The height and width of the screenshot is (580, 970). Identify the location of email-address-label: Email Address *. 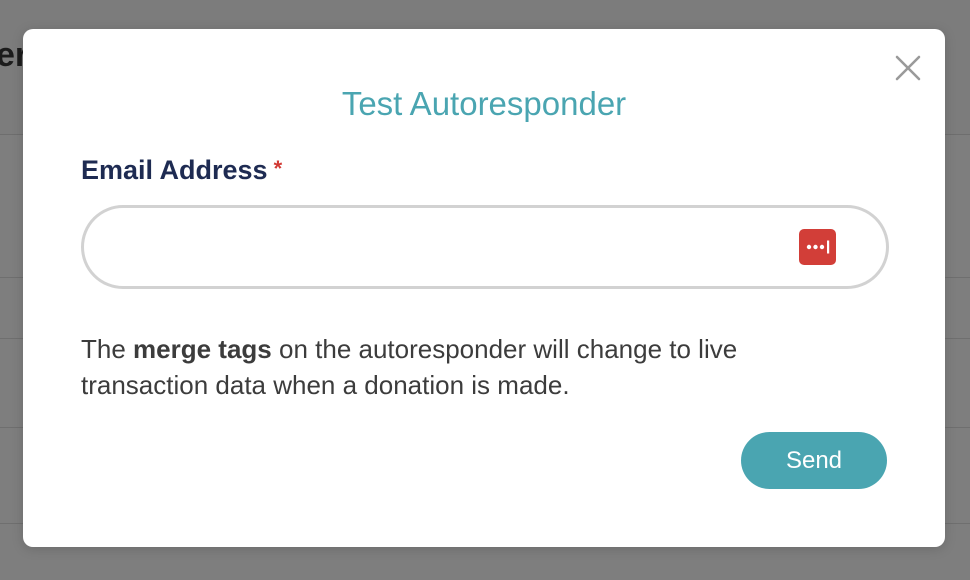
(181, 170).